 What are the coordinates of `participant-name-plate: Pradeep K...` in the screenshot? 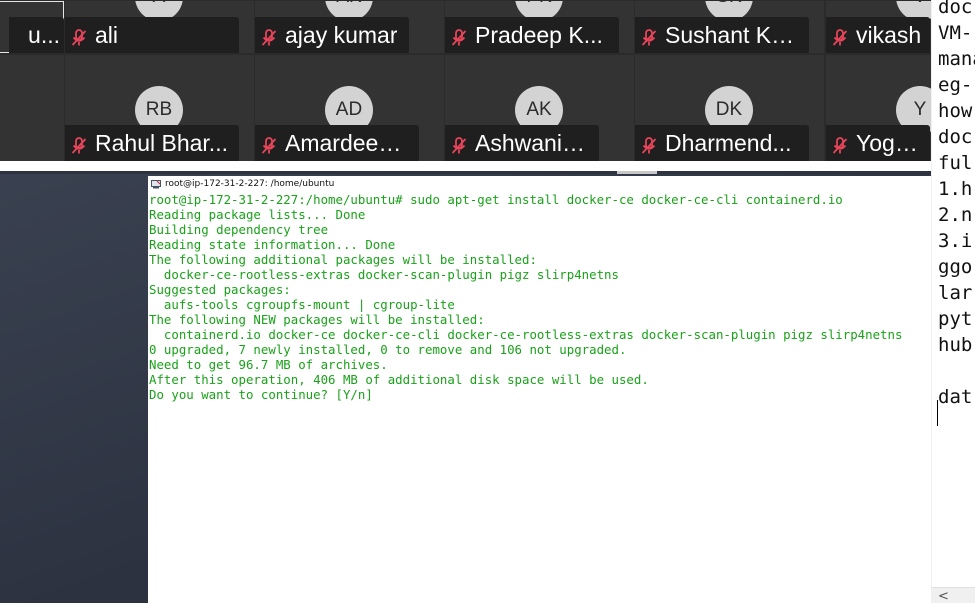 It's located at (532, 35).